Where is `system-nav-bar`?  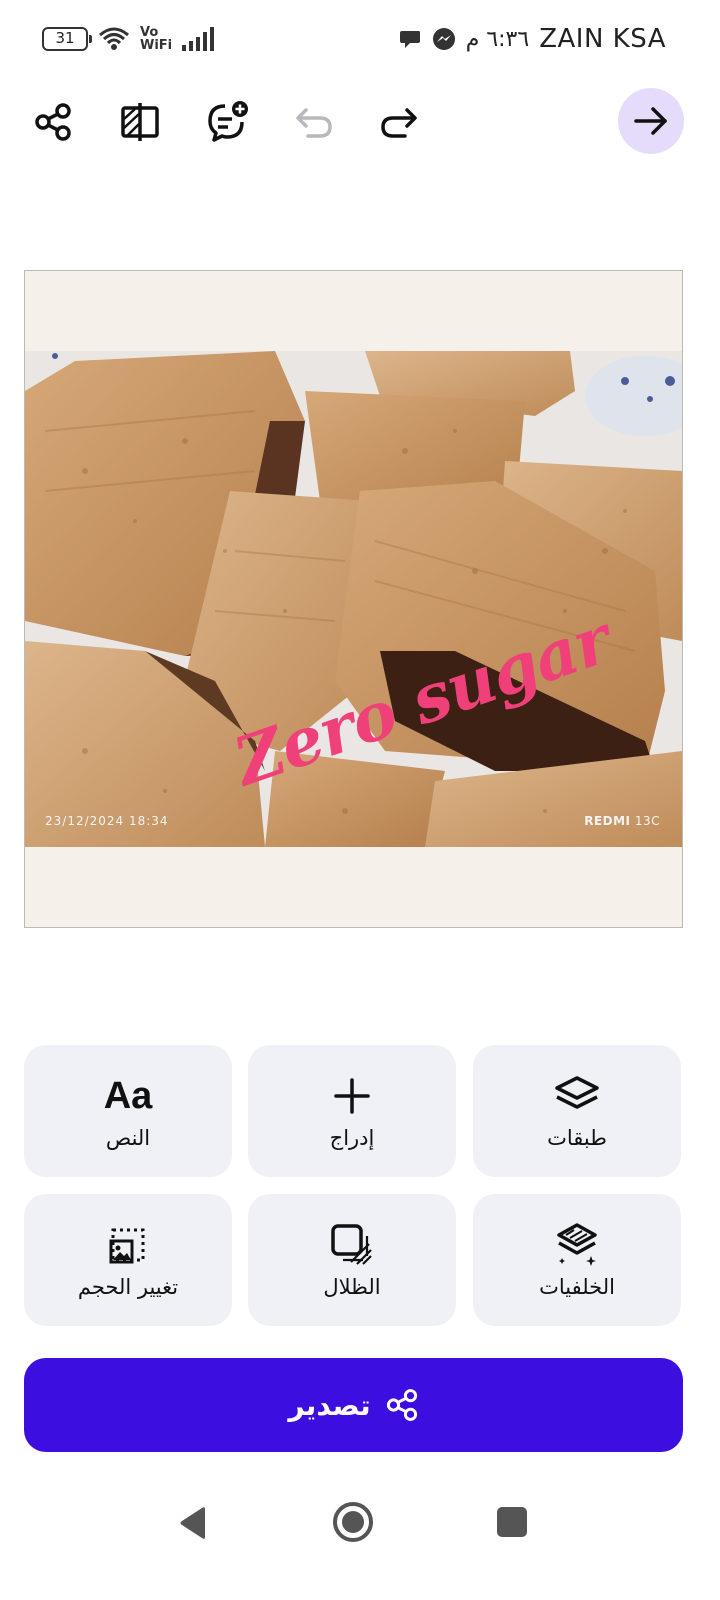
system-nav-bar is located at coordinates (360, 1525).